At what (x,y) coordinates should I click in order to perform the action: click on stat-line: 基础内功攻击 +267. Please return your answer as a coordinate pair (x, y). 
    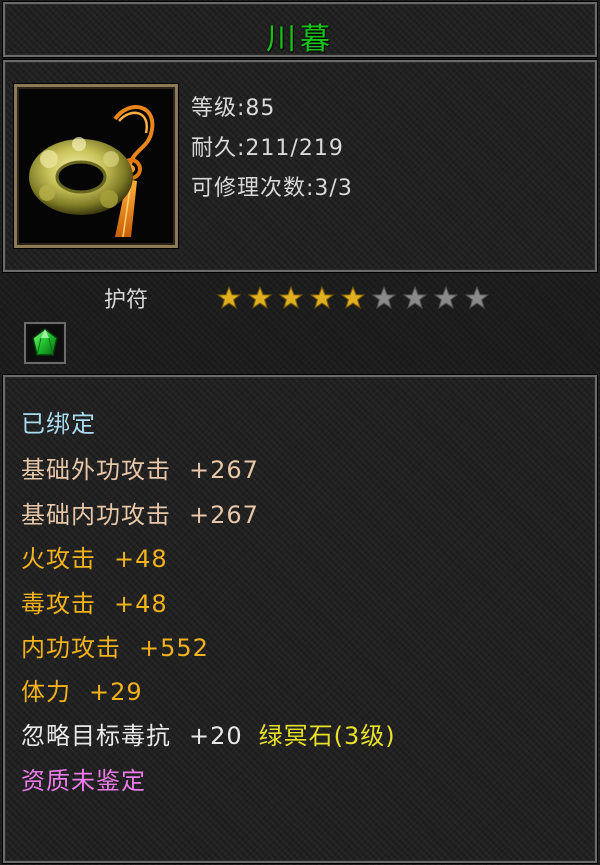
    Looking at the image, I should click on (140, 515).